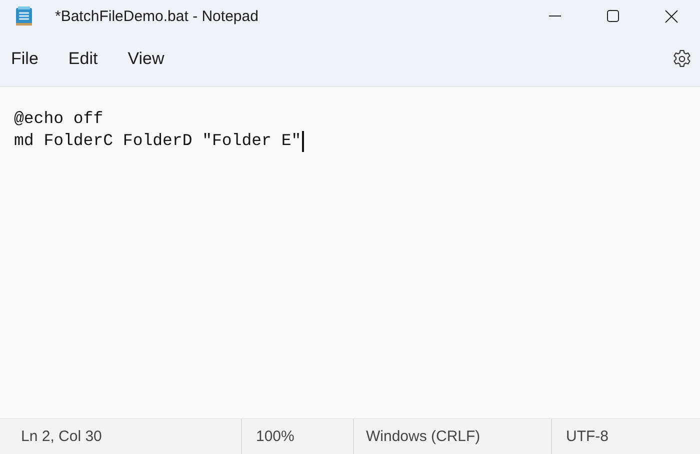 The image size is (700, 454). What do you see at coordinates (25, 59) in the screenshot?
I see `menu-item: File` at bounding box center [25, 59].